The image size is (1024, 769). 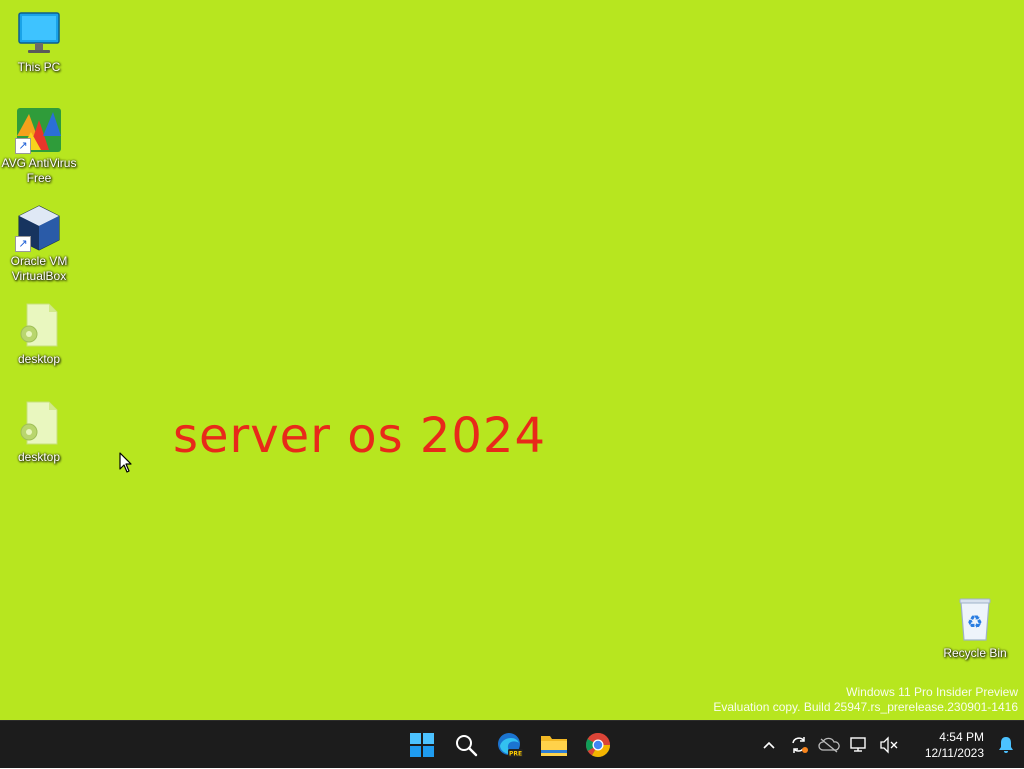 I want to click on file-explorer-button, so click(x=554, y=745).